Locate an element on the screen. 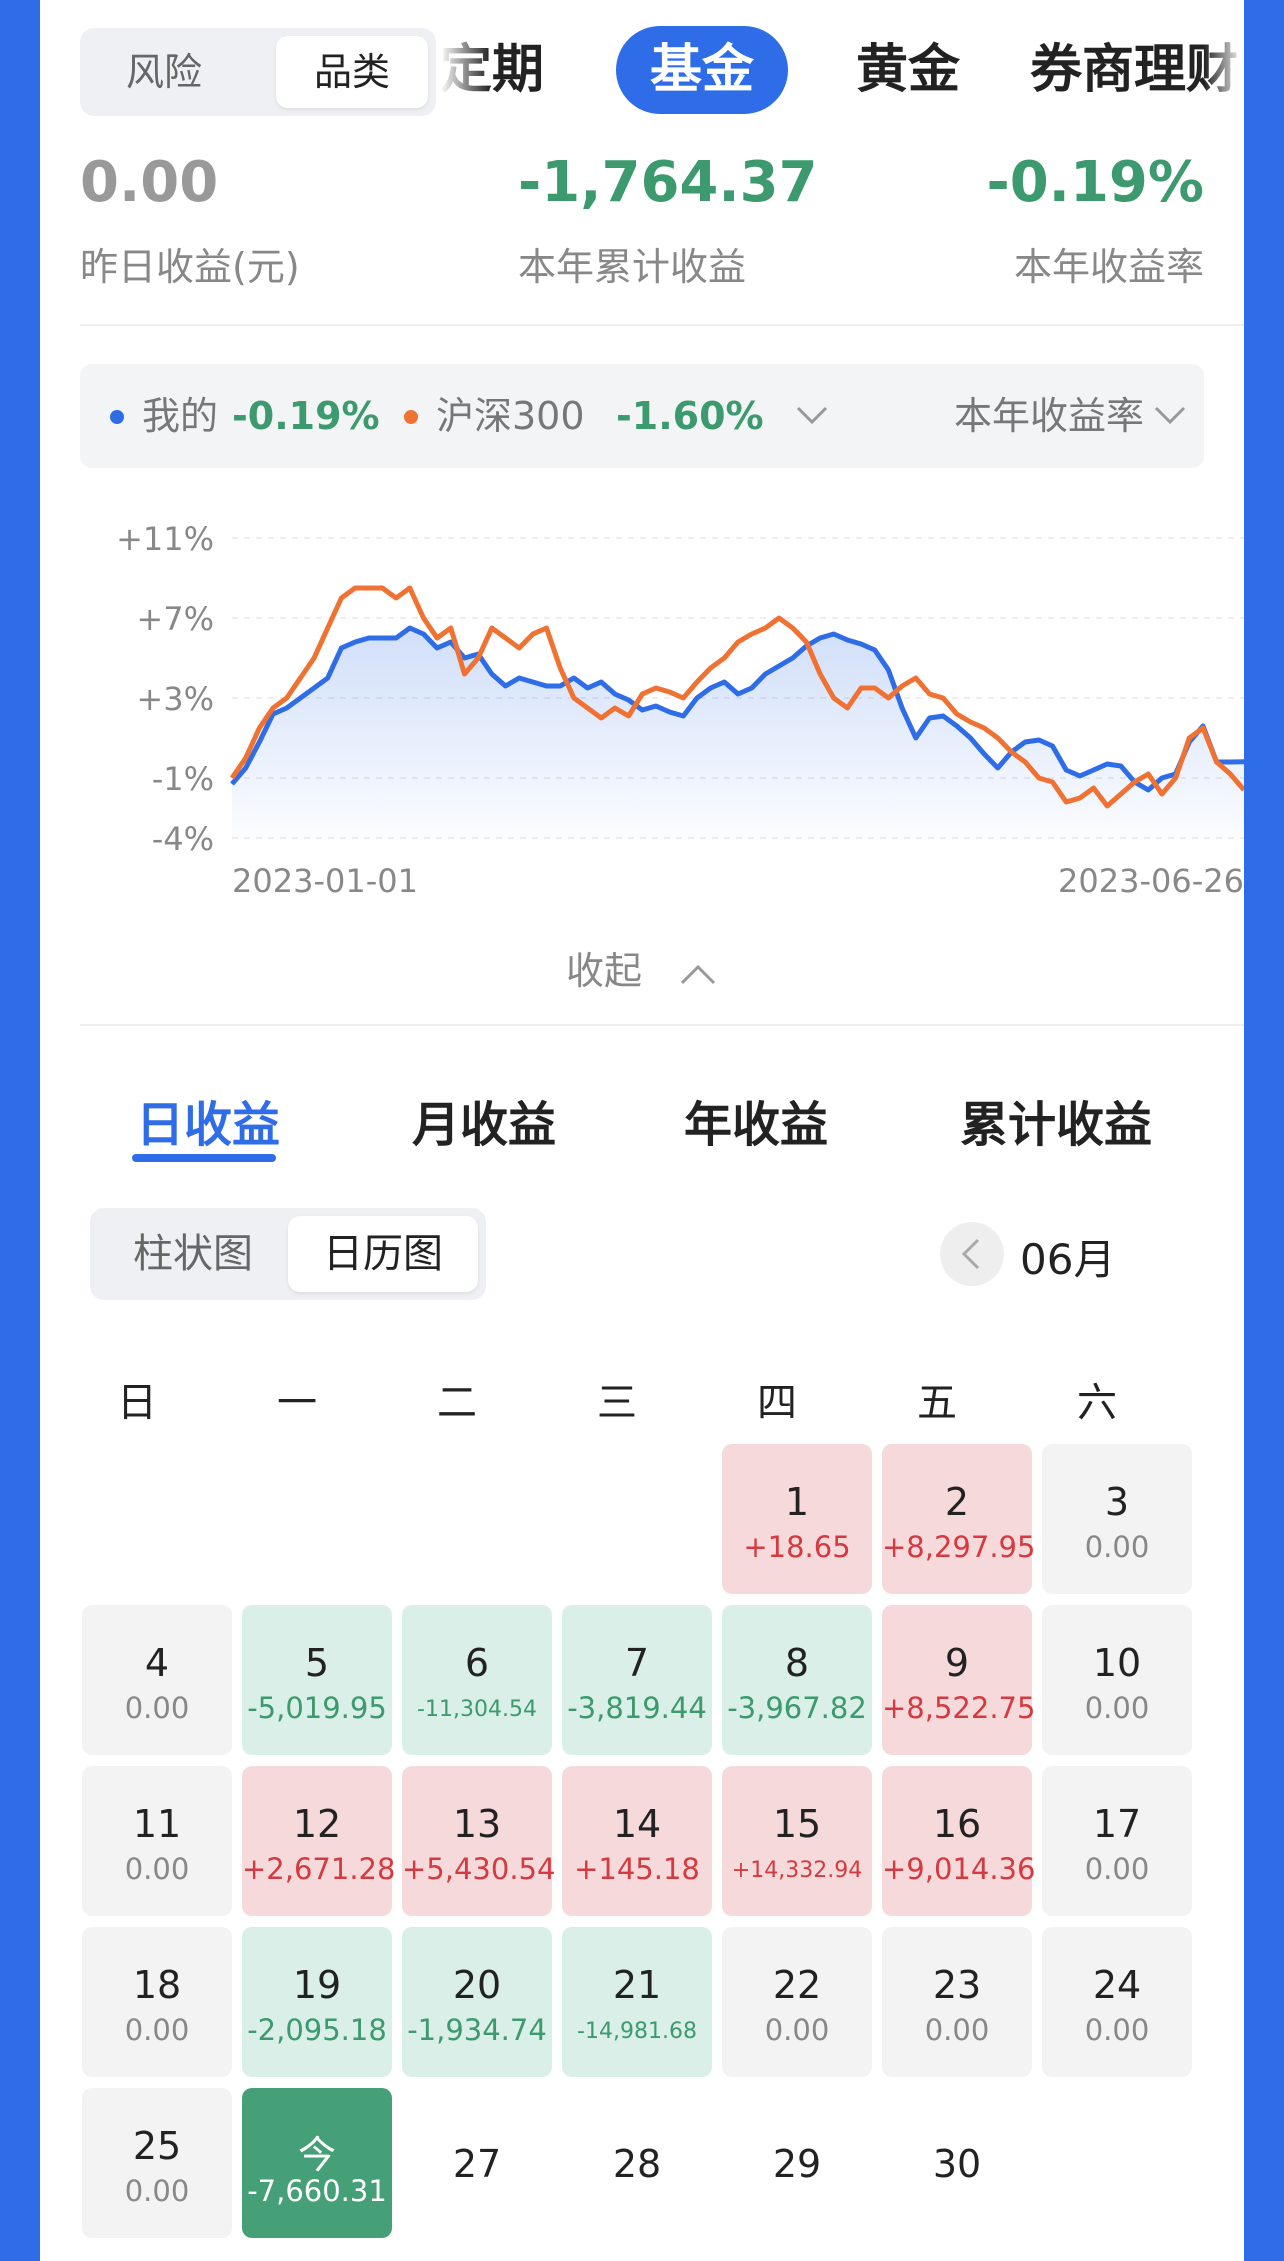  calendar-day: 20 -1,934.74 is located at coordinates (477, 2002).